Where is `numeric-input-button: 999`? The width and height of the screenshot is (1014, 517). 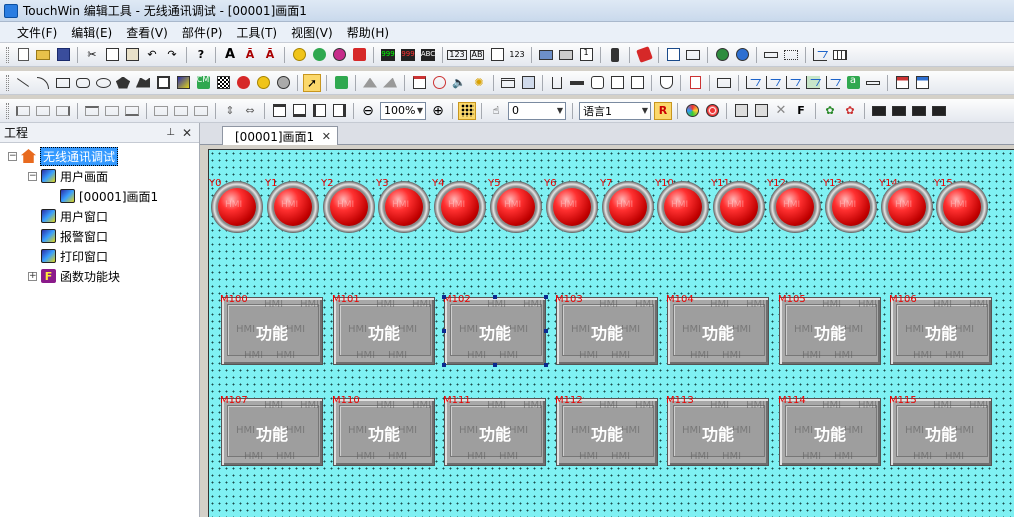 numeric-input-button: 999 is located at coordinates (408, 55).